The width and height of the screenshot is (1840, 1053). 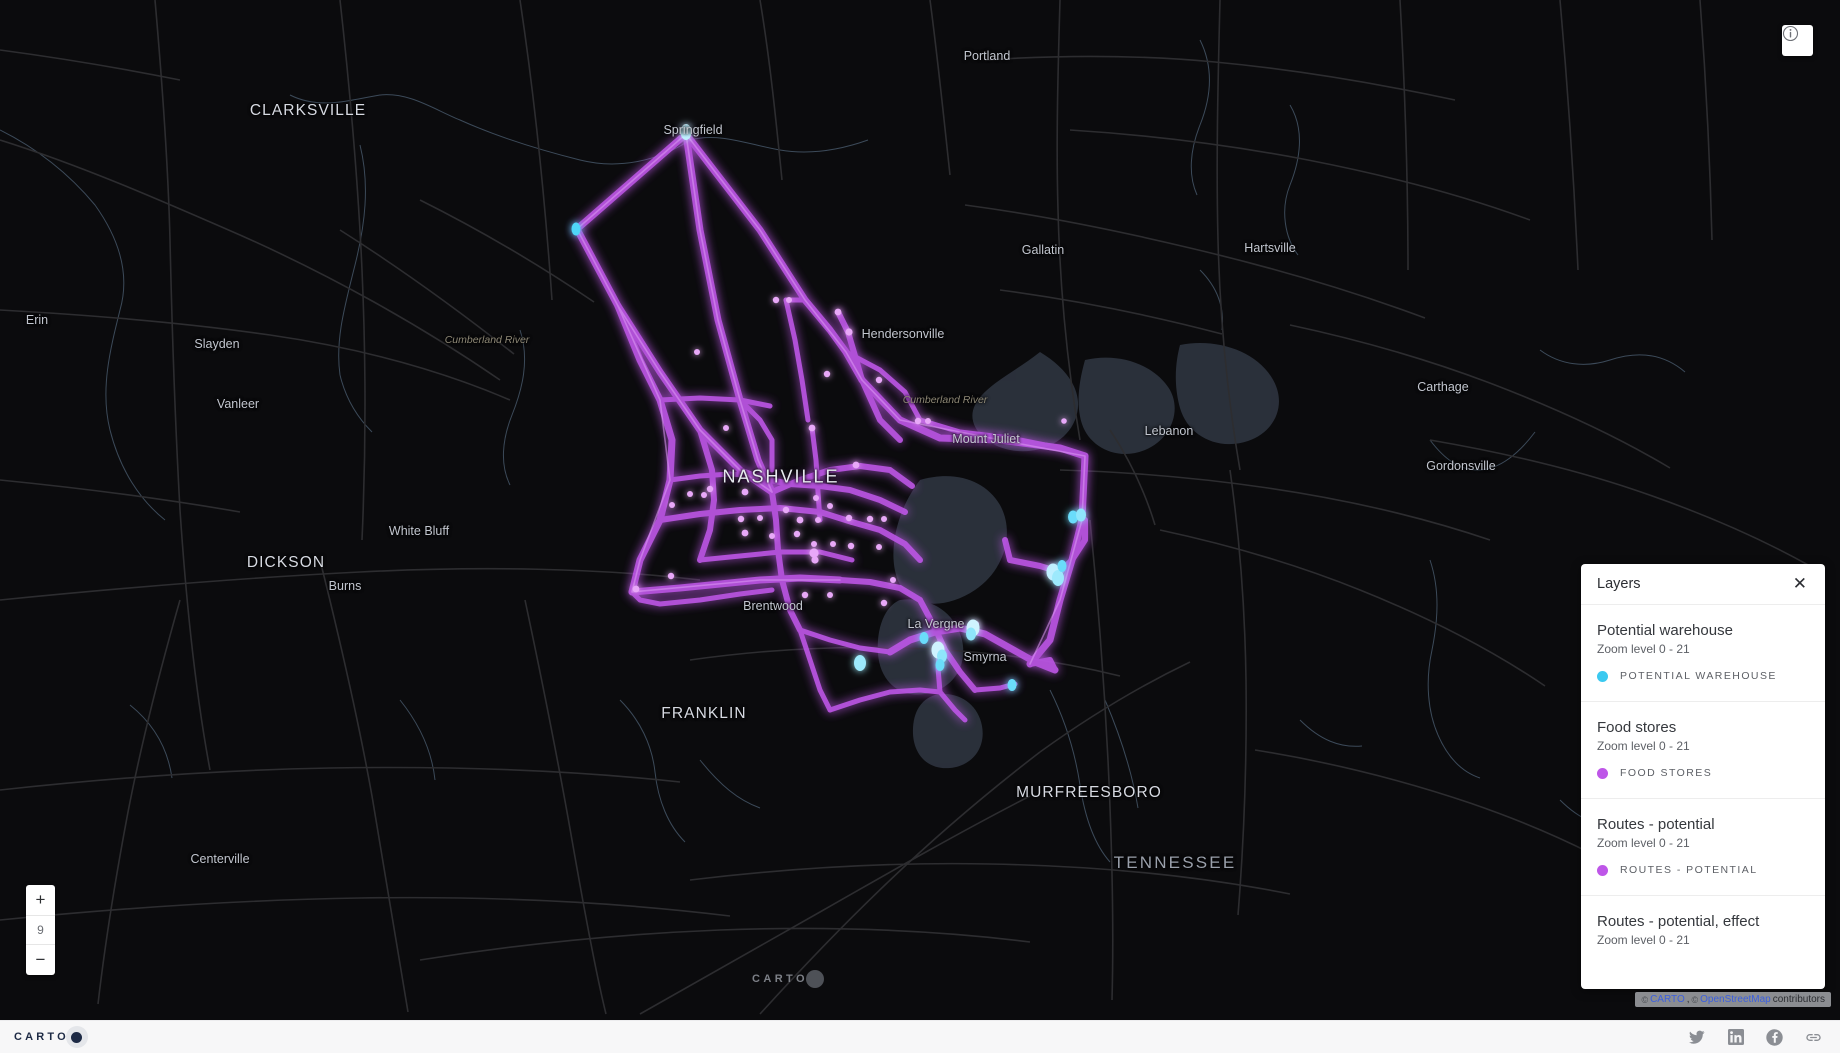 I want to click on zoom-control: + 9 −, so click(x=40, y=930).